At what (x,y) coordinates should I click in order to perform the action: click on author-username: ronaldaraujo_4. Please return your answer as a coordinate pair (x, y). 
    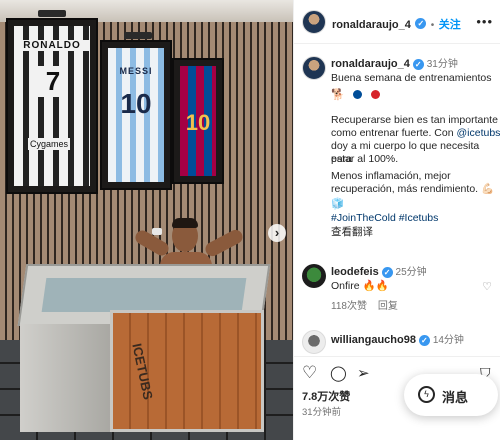
    Looking at the image, I should click on (371, 25).